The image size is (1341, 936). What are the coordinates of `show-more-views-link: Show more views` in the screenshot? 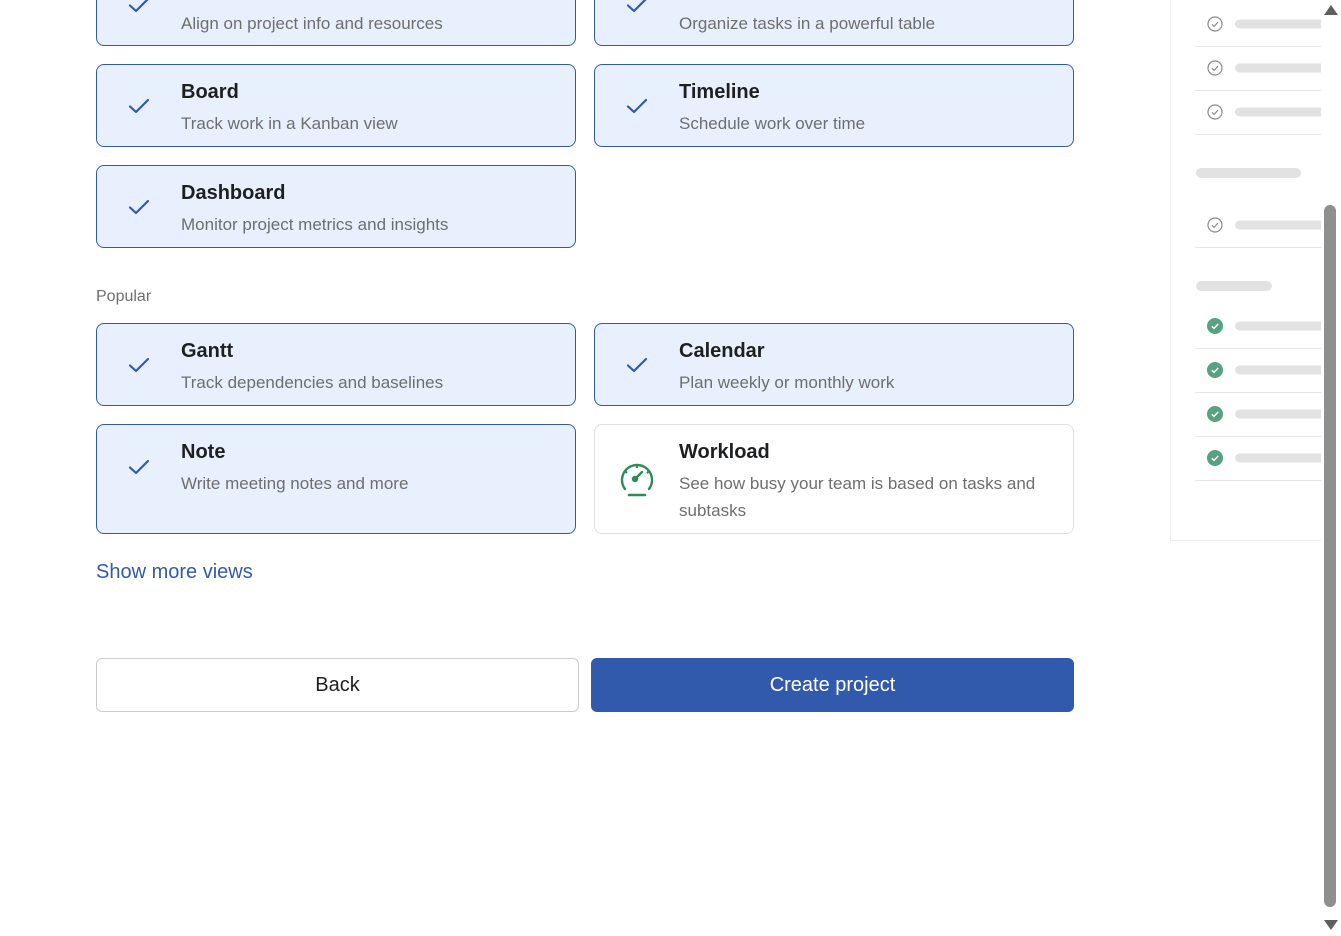 It's located at (174, 572).